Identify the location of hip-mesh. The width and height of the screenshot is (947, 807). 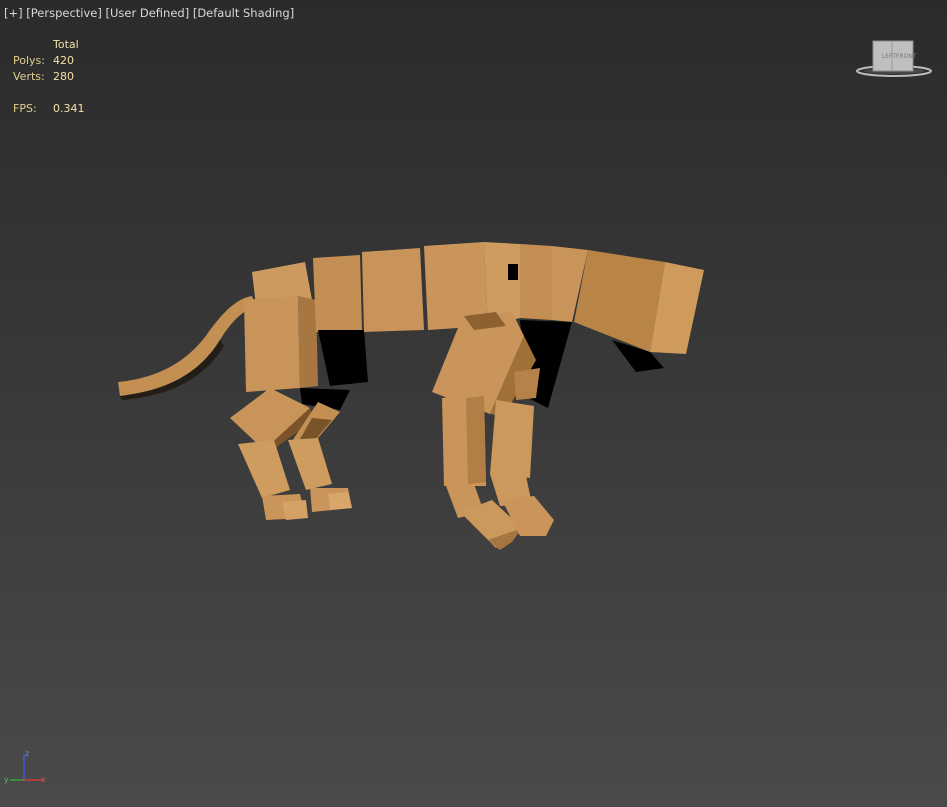
(272, 344).